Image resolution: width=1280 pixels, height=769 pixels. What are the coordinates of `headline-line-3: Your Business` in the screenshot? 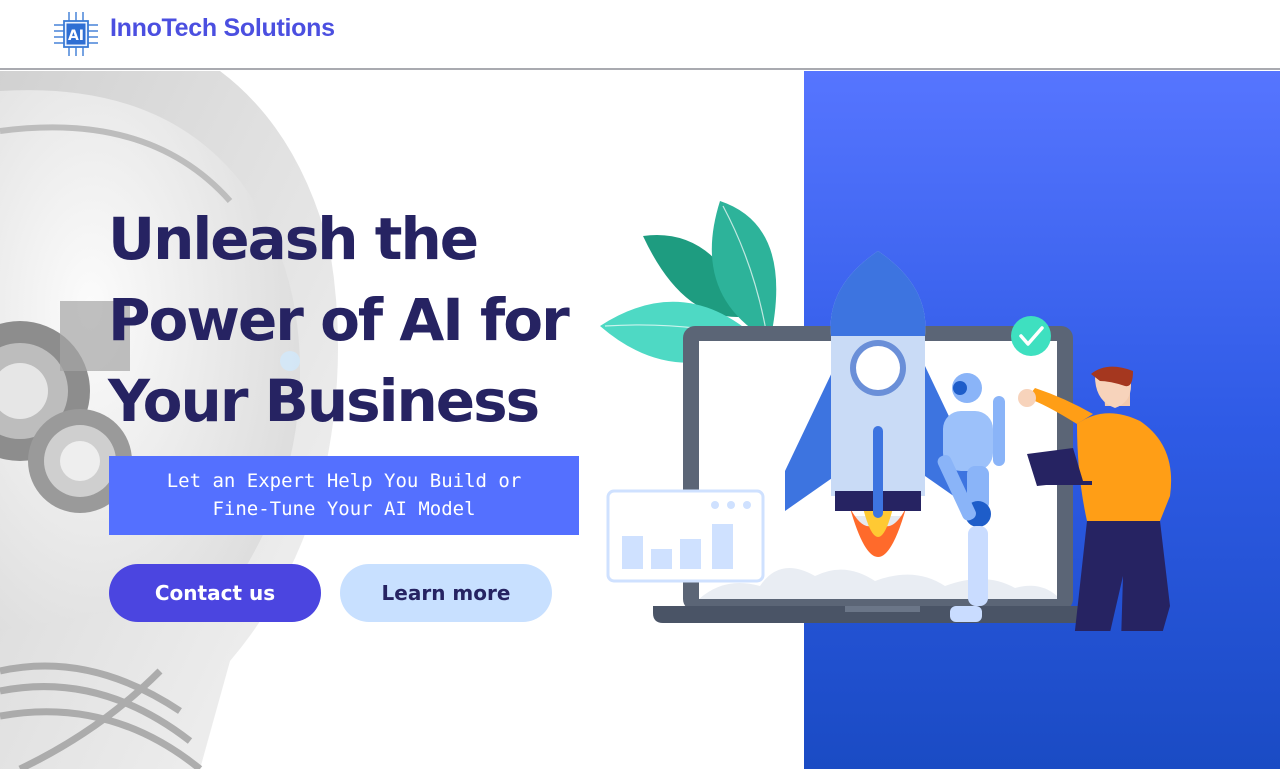 It's located at (324, 401).